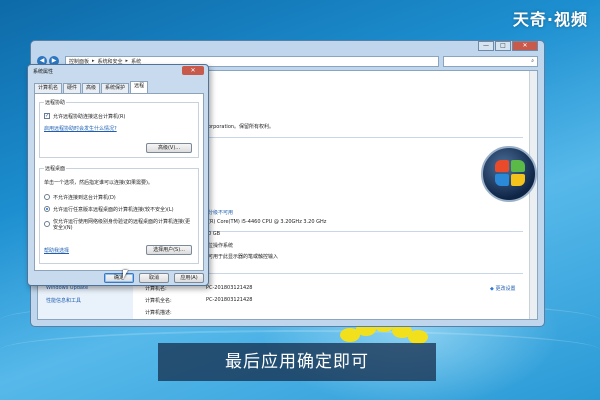 The height and width of the screenshot is (400, 600). What do you see at coordinates (505, 289) in the screenshot?
I see `change-settings-label: 更改设置` at bounding box center [505, 289].